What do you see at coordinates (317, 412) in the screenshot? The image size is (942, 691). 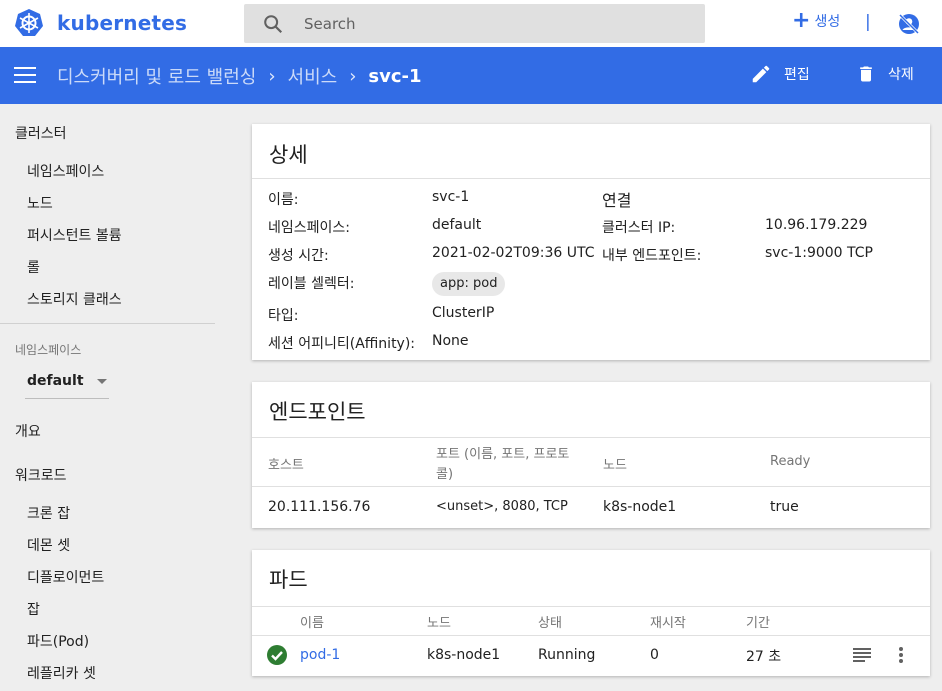 I see `endpoints-title: 엔드포인트` at bounding box center [317, 412].